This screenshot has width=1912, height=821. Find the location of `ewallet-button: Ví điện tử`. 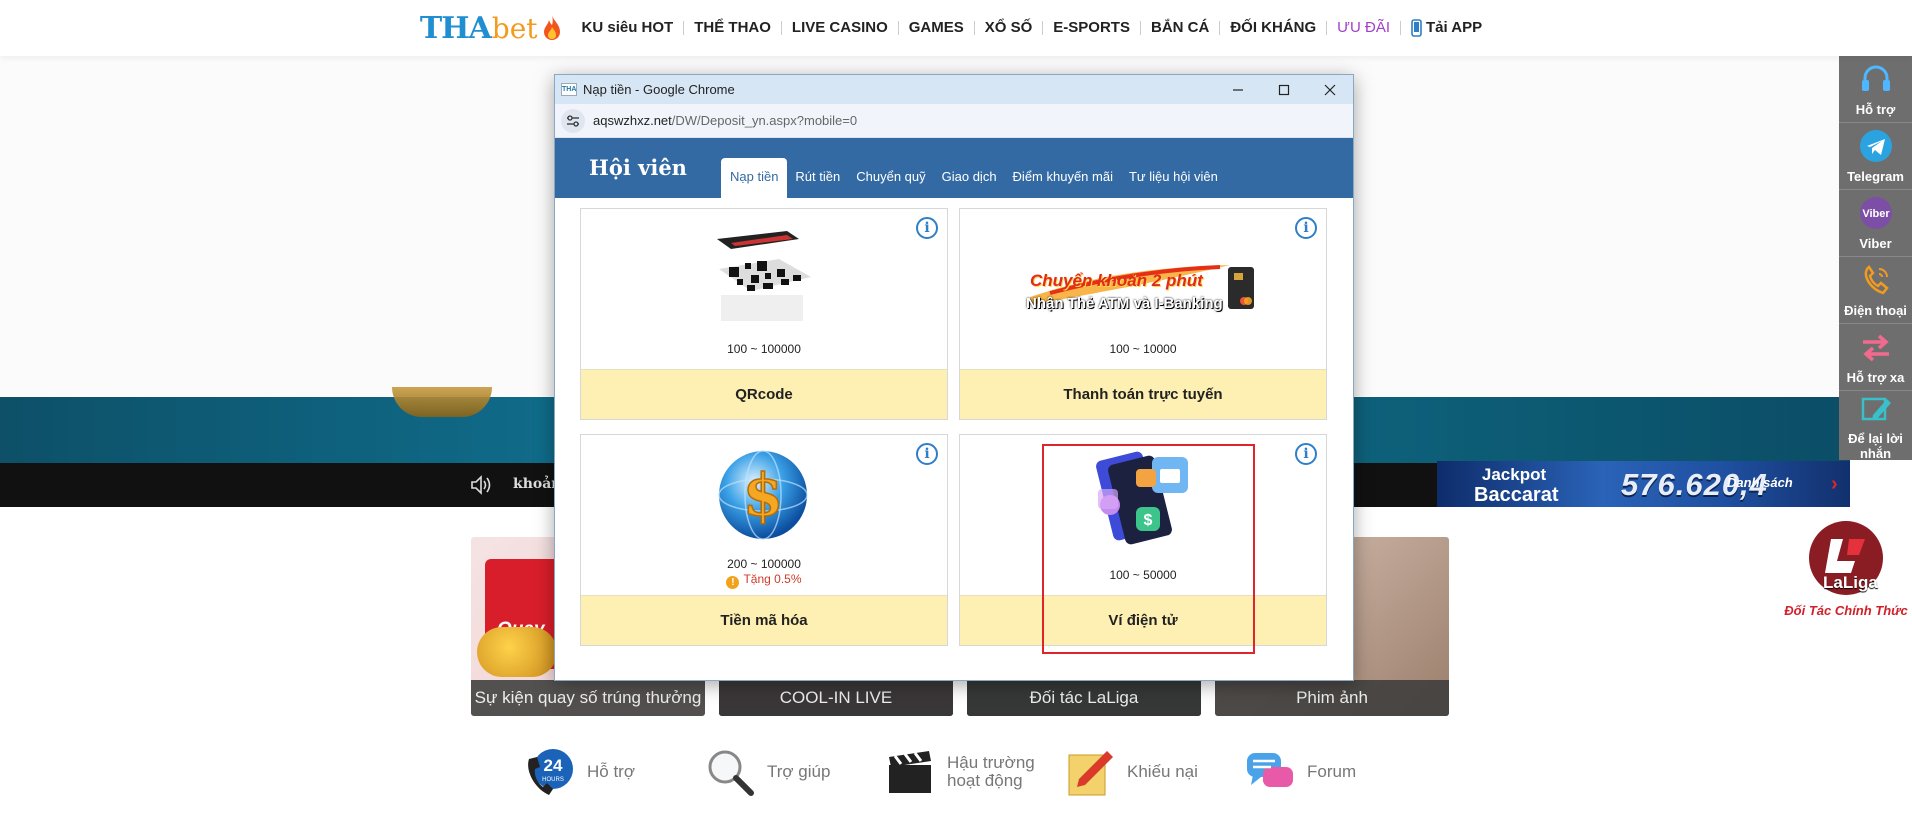

ewallet-button: Ví điện tử is located at coordinates (1143, 620).